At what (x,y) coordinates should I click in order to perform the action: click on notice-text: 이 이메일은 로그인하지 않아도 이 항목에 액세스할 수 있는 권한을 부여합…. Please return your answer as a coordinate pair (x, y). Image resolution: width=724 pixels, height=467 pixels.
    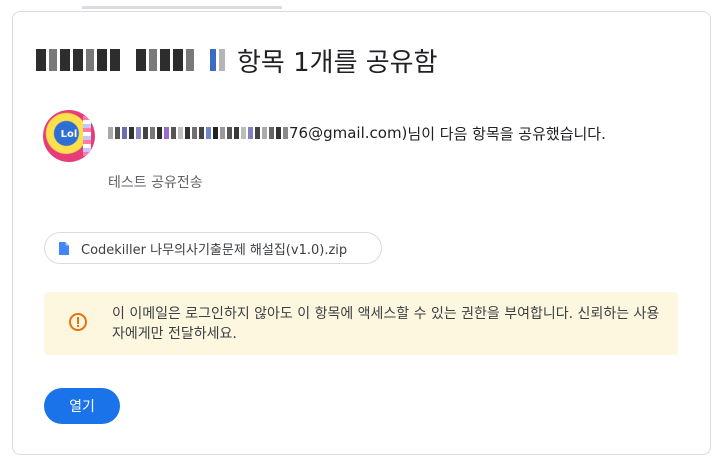
    Looking at the image, I should click on (386, 324).